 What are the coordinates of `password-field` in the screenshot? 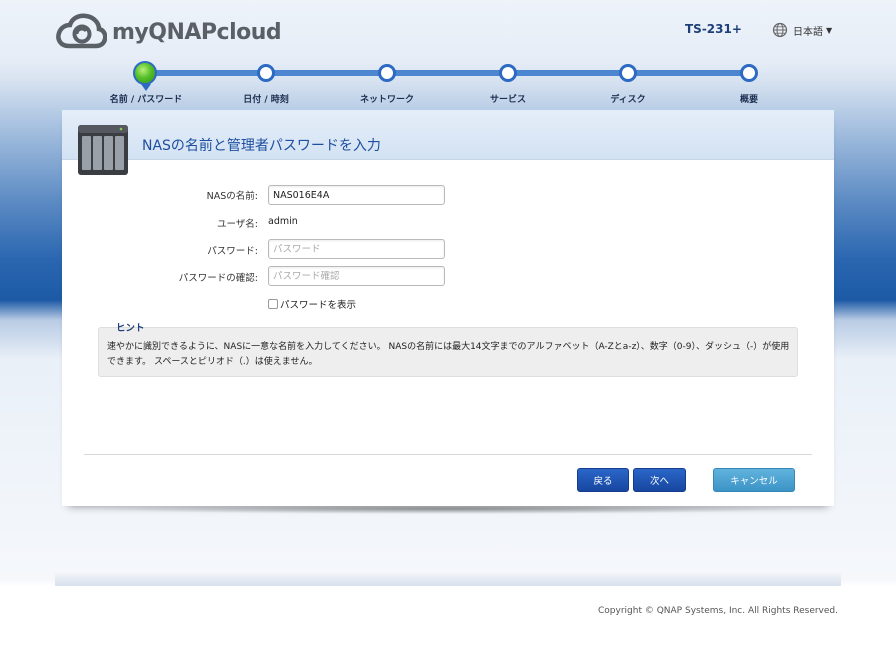 It's located at (356, 249).